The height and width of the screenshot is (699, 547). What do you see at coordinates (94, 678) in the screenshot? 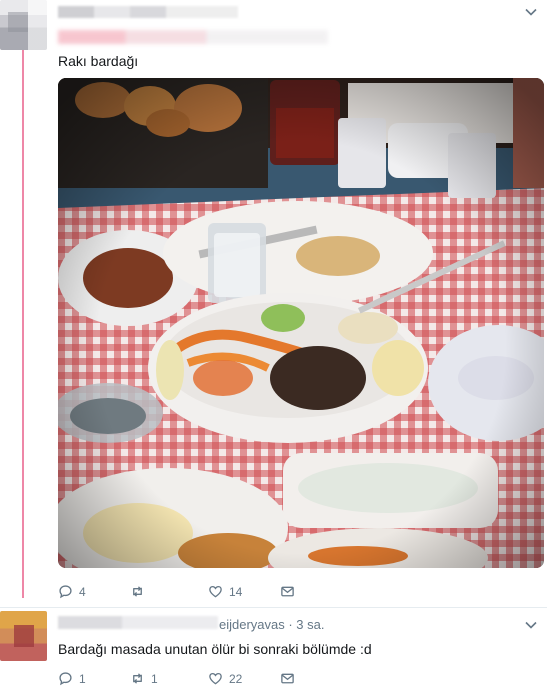
I see `reply-button: 1` at bounding box center [94, 678].